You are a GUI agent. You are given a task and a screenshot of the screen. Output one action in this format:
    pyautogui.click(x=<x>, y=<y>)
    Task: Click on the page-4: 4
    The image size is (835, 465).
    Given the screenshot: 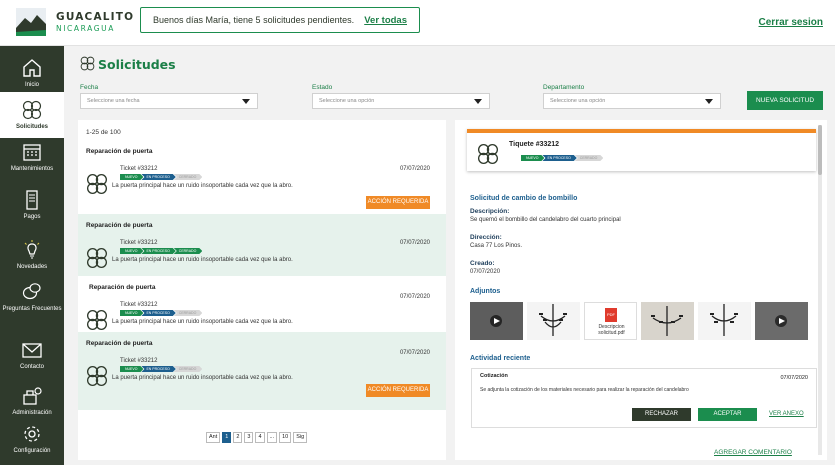 What is the action you would take?
    pyautogui.click(x=260, y=437)
    